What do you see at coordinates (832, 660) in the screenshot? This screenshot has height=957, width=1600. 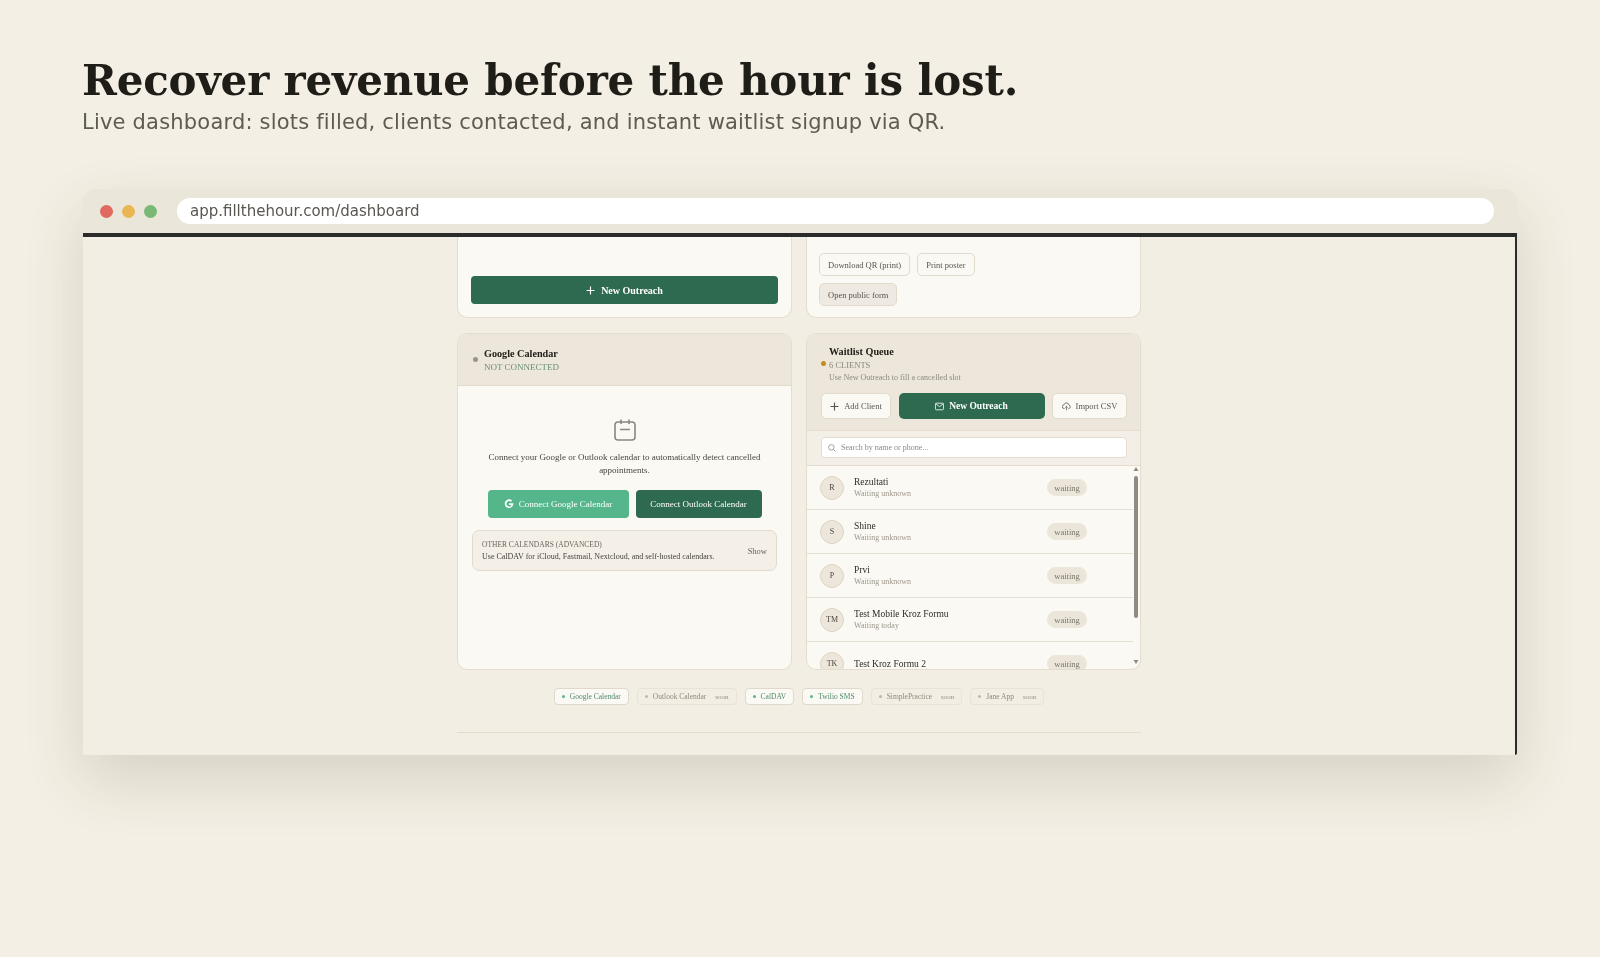 I see `avatar: TK` at bounding box center [832, 660].